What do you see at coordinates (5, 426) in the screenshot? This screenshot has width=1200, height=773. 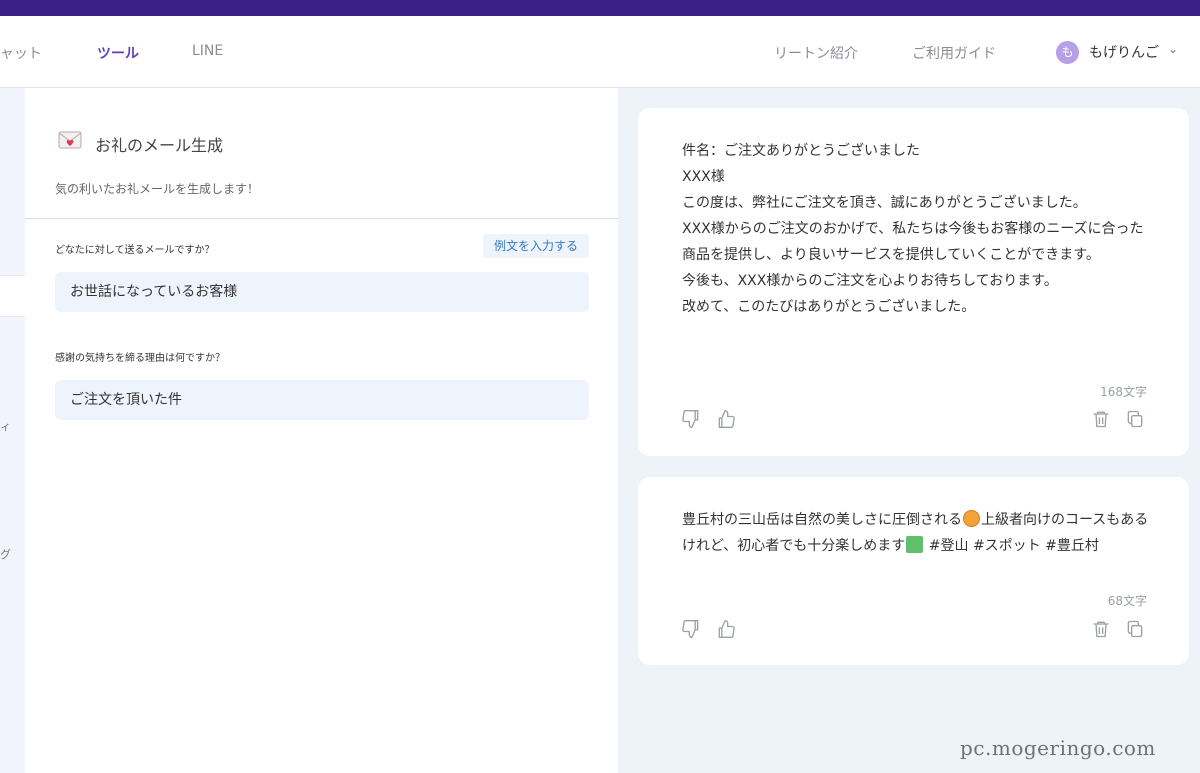 I see `sidebar-item-fragment: ィ` at bounding box center [5, 426].